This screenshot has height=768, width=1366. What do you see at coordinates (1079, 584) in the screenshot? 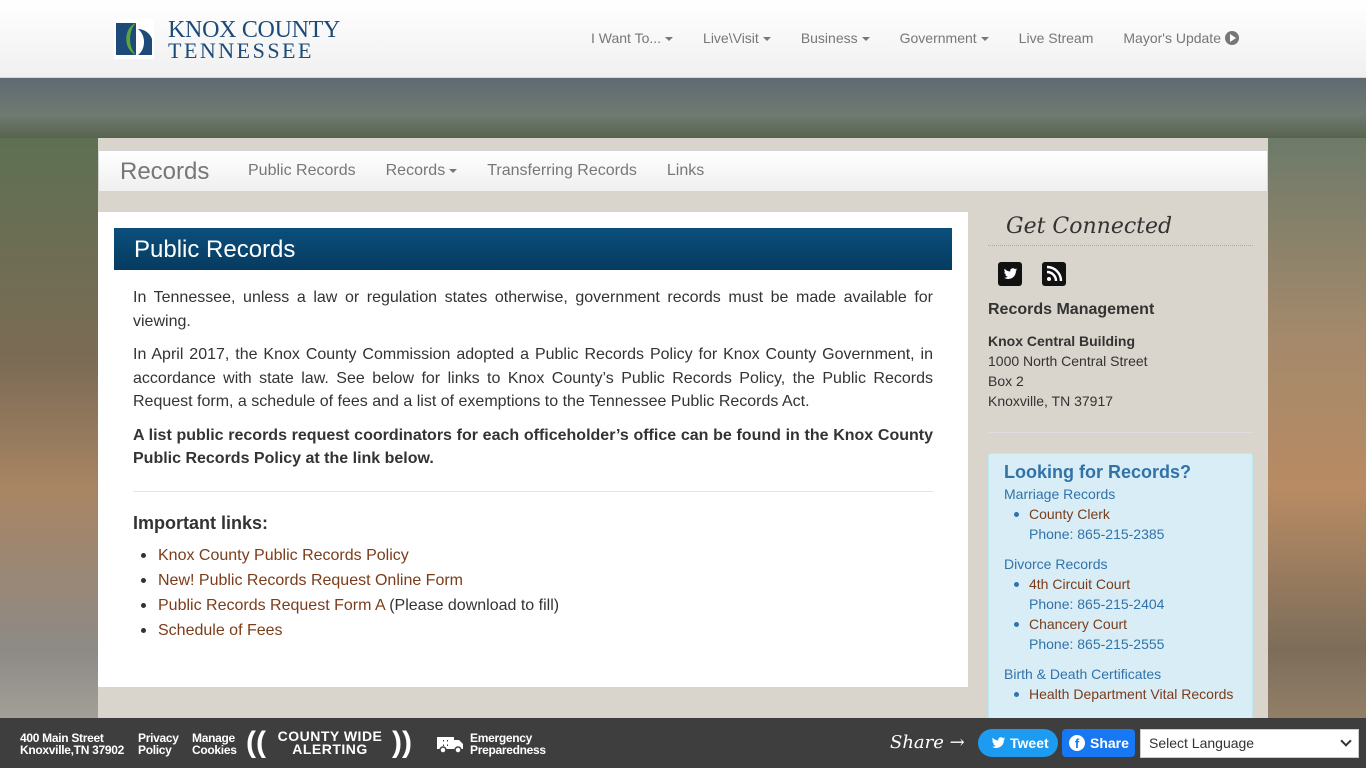
I see `link-4th-circuit-court: 4th Circuit Court` at bounding box center [1079, 584].